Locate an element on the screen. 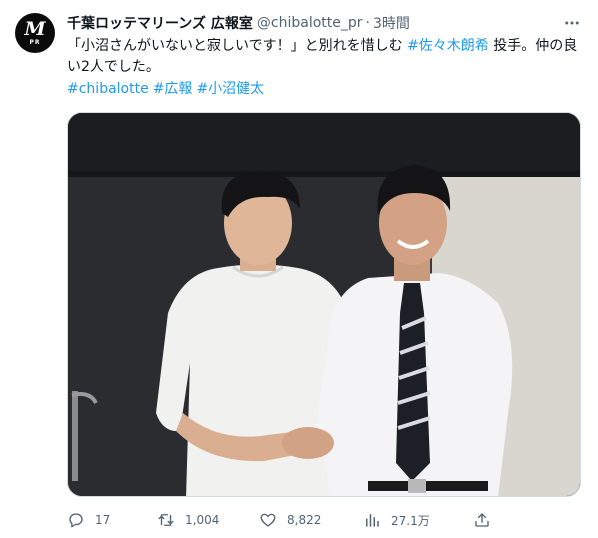  like-count: 8,822 is located at coordinates (304, 520).